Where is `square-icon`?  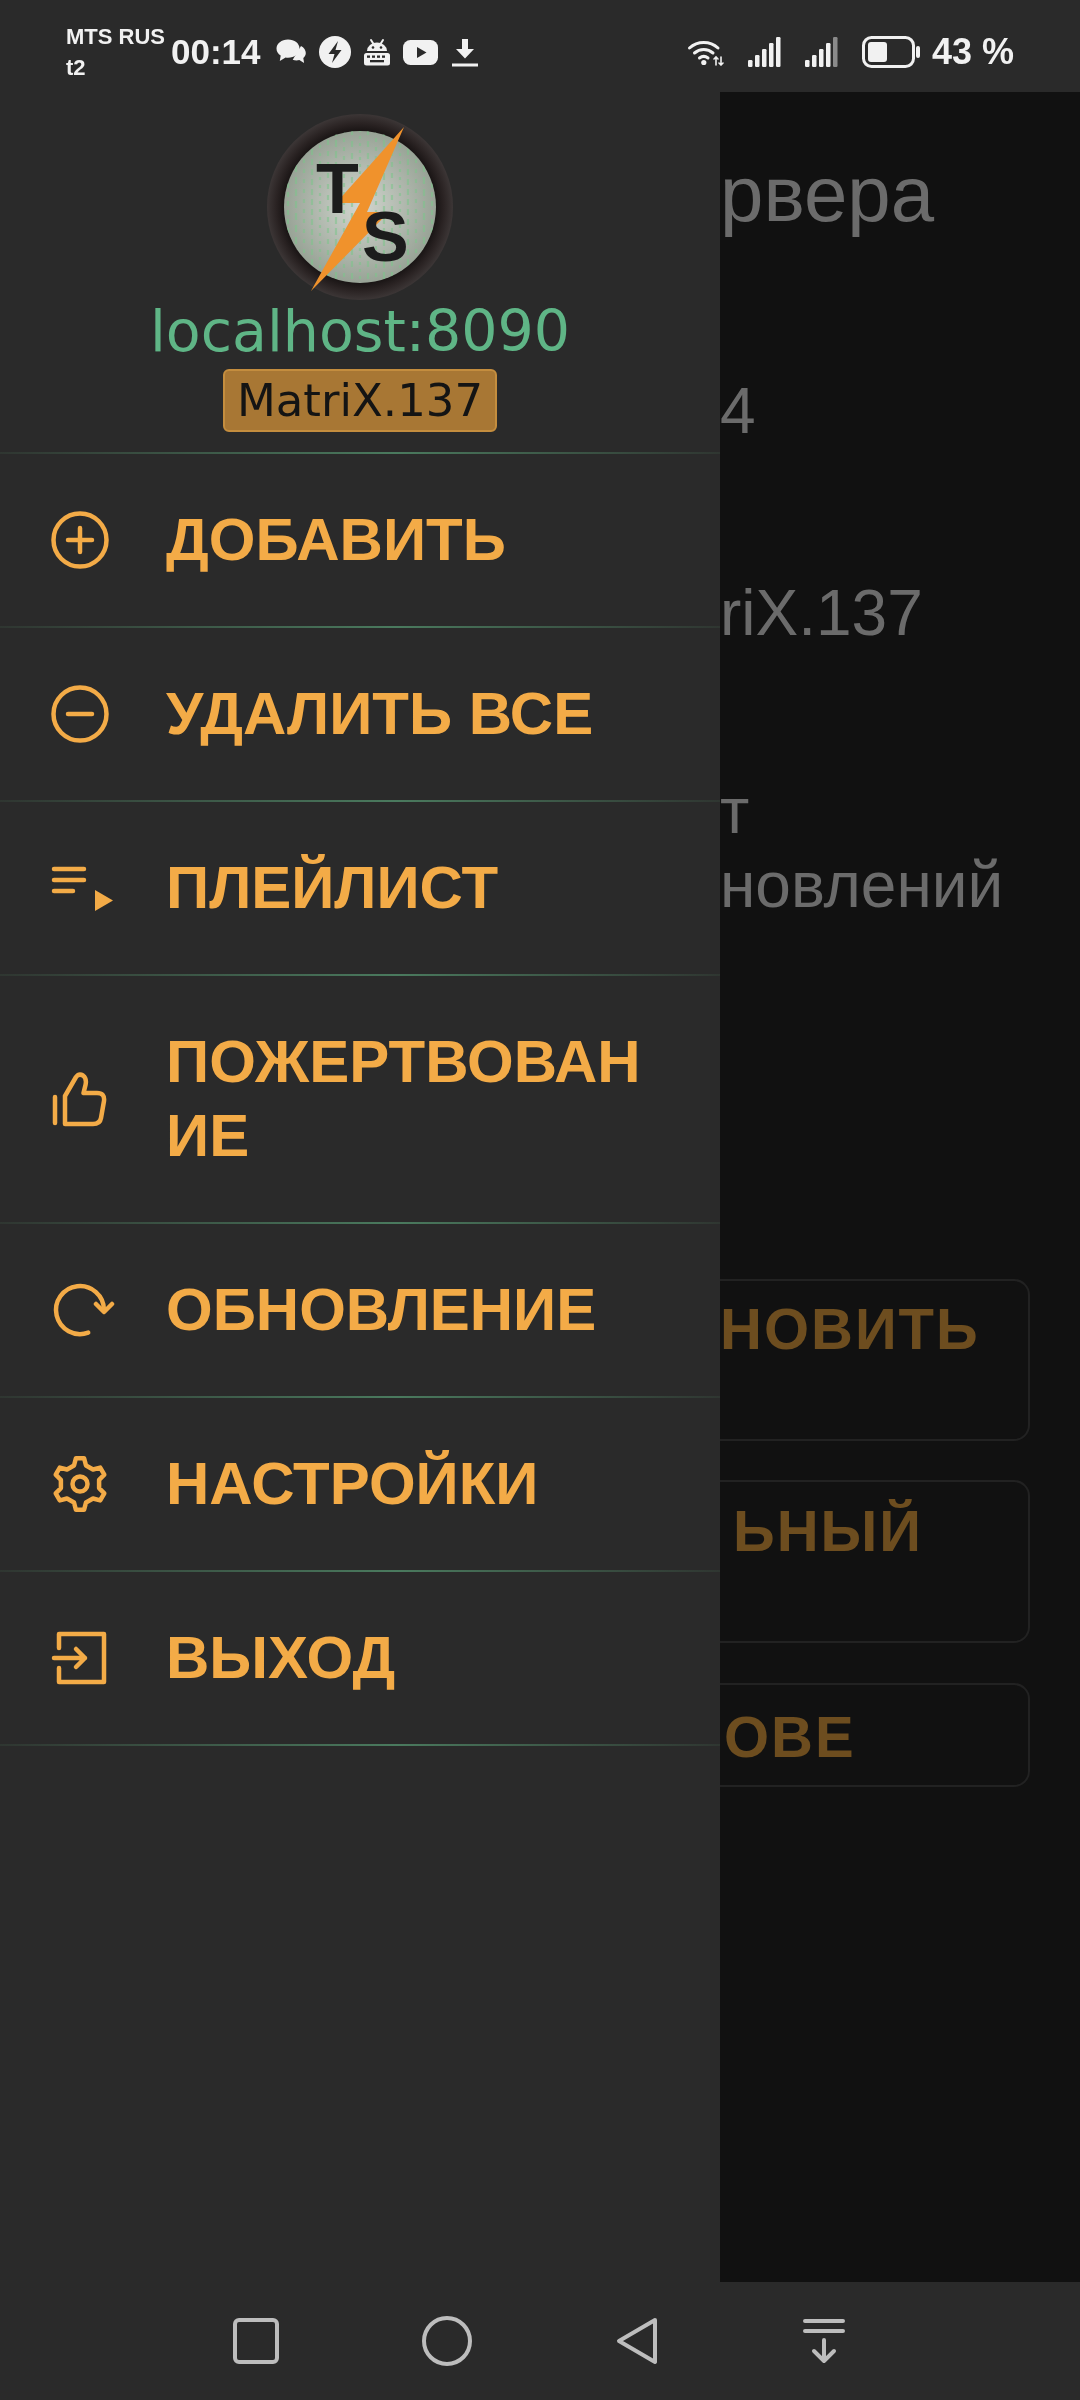 square-icon is located at coordinates (256, 2341).